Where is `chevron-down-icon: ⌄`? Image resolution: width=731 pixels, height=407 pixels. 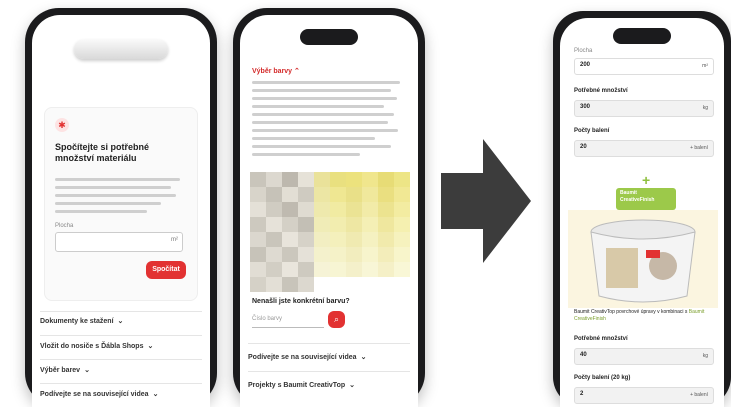
chevron-down-icon: ⌄ is located at coordinates (155, 394).